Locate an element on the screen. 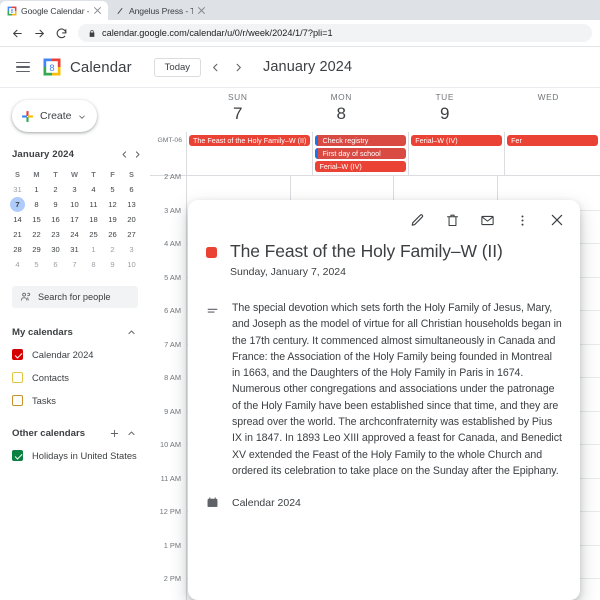  event-title-row: The Feast of the Holy Family–W (II) is located at coordinates (384, 248).